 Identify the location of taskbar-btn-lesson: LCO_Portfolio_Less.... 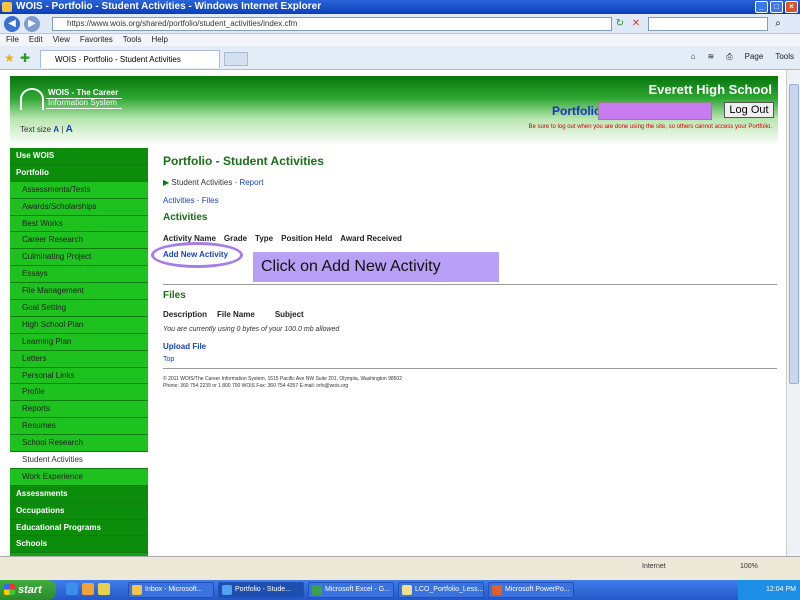
(441, 590).